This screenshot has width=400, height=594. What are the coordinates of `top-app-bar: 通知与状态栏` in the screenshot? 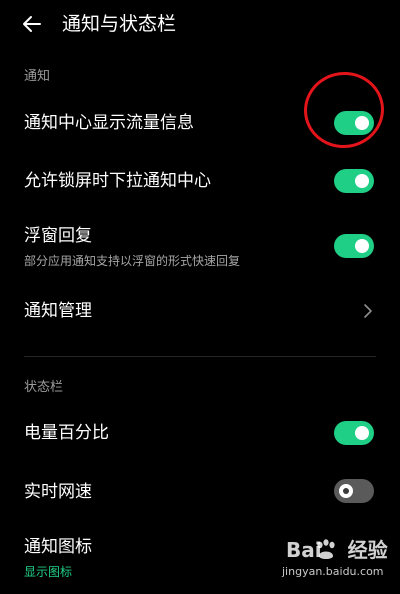 It's located at (200, 24).